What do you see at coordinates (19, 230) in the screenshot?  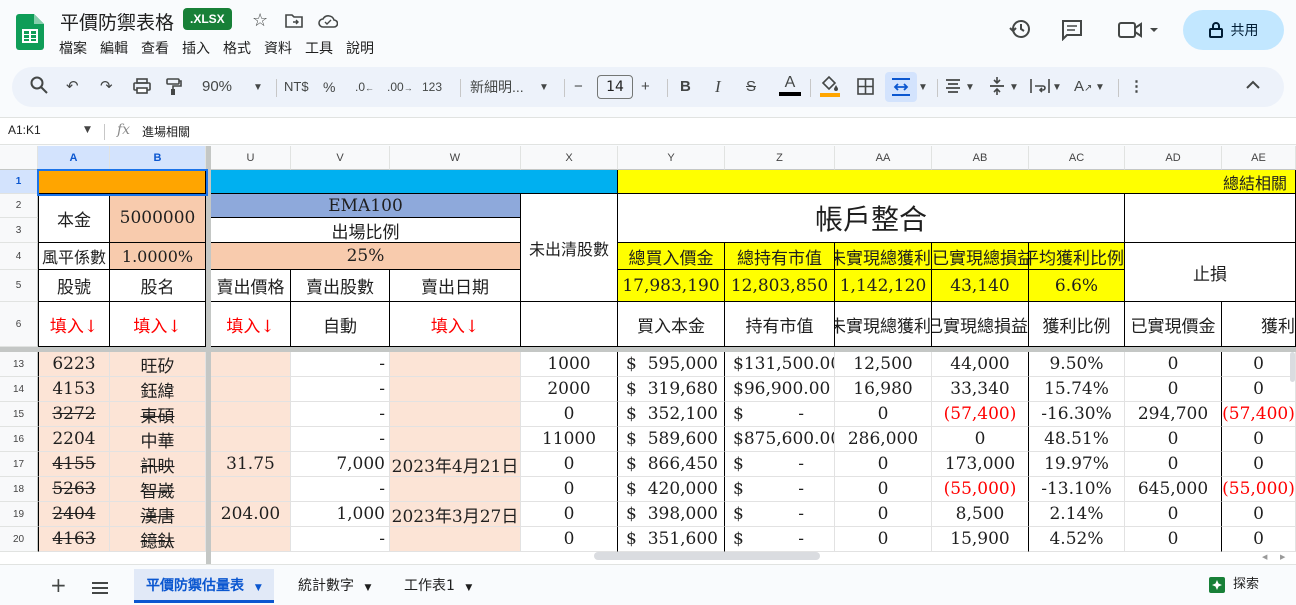 I see `row-header: 3` at bounding box center [19, 230].